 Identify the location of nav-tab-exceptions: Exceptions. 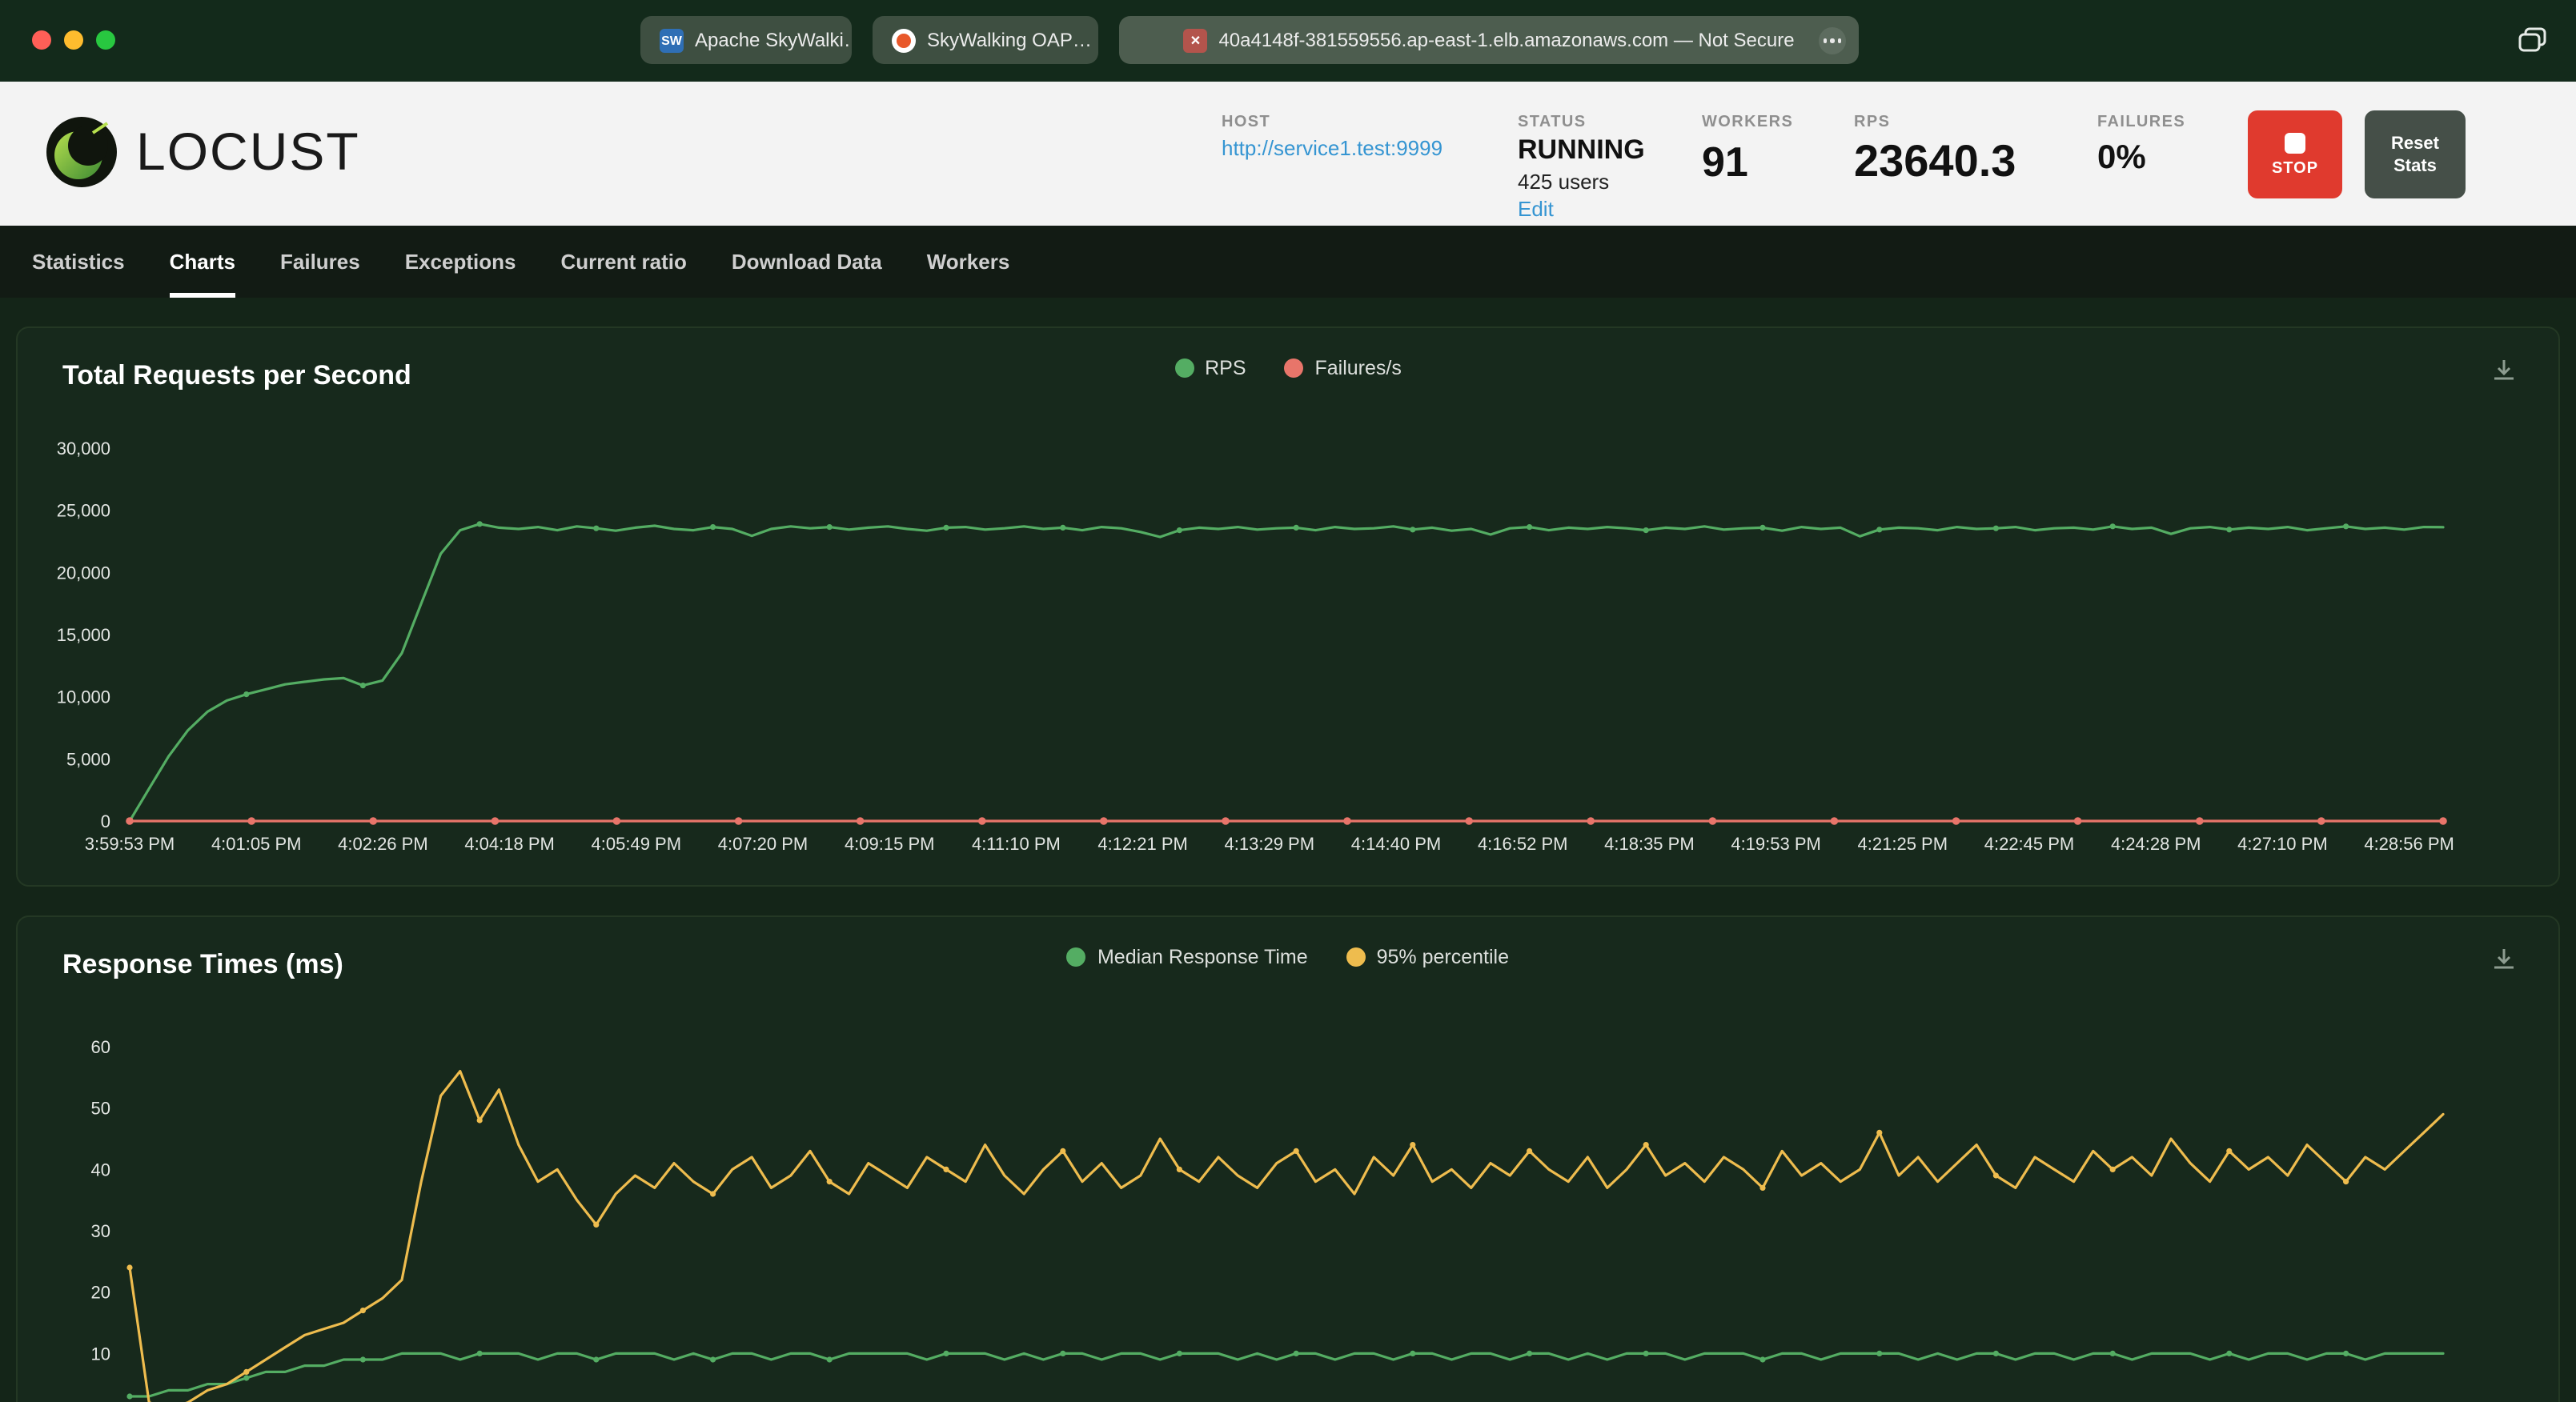
(461, 262).